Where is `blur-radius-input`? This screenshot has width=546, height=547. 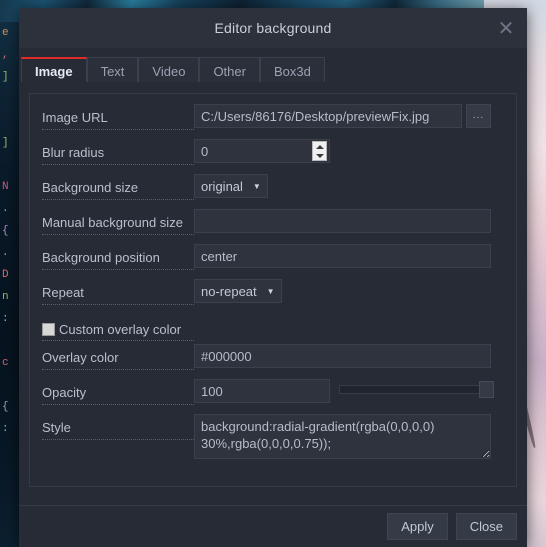 blur-radius-input is located at coordinates (262, 151).